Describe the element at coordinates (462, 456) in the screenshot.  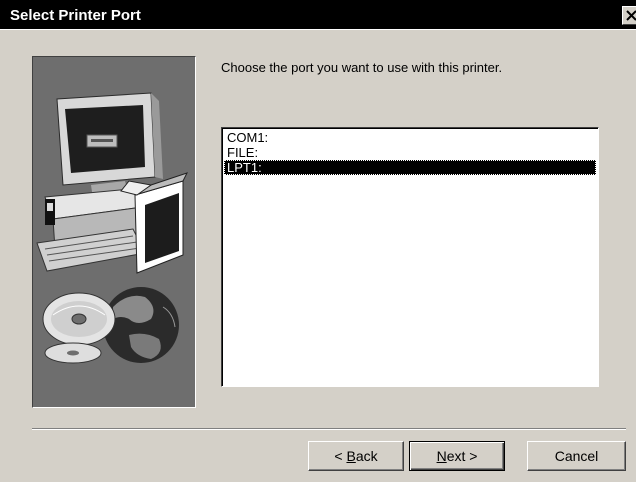
I see `next-post: ext >` at that location.